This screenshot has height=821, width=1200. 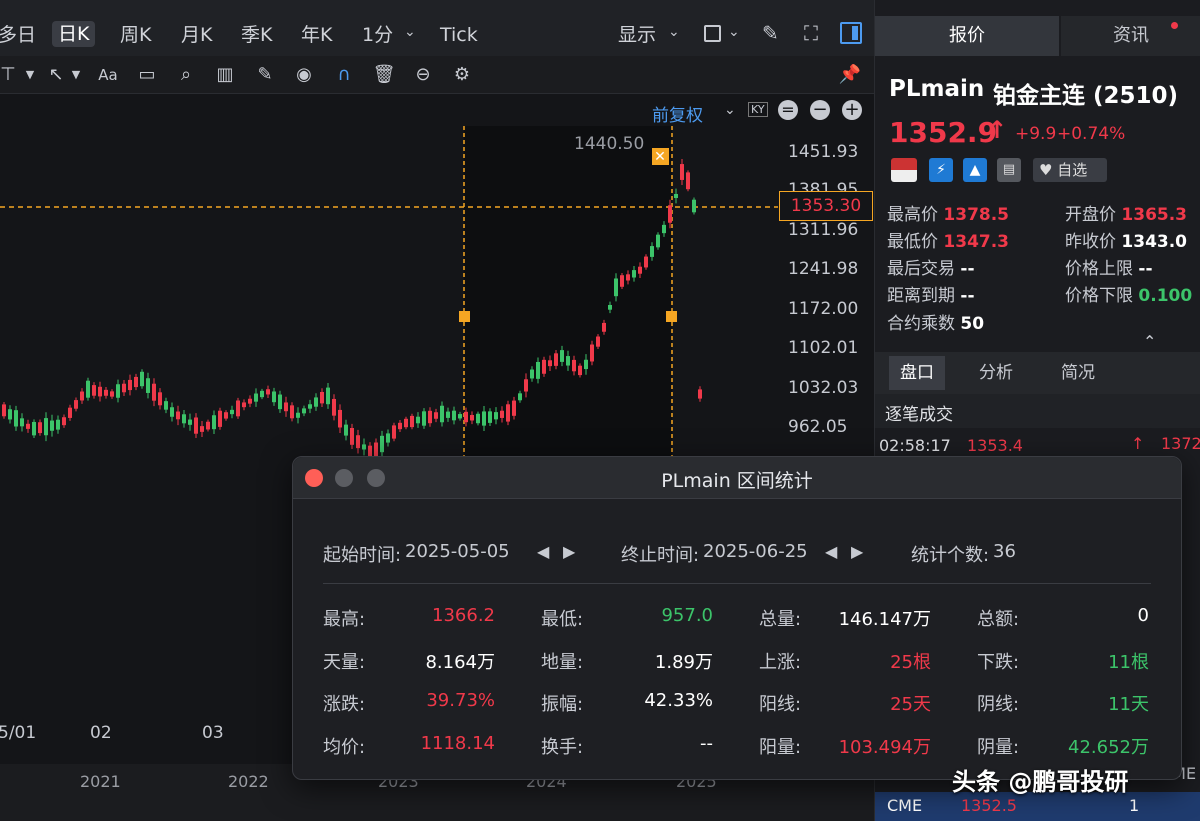 What do you see at coordinates (74, 34) in the screenshot?
I see `tab-daily-k: 日K` at bounding box center [74, 34].